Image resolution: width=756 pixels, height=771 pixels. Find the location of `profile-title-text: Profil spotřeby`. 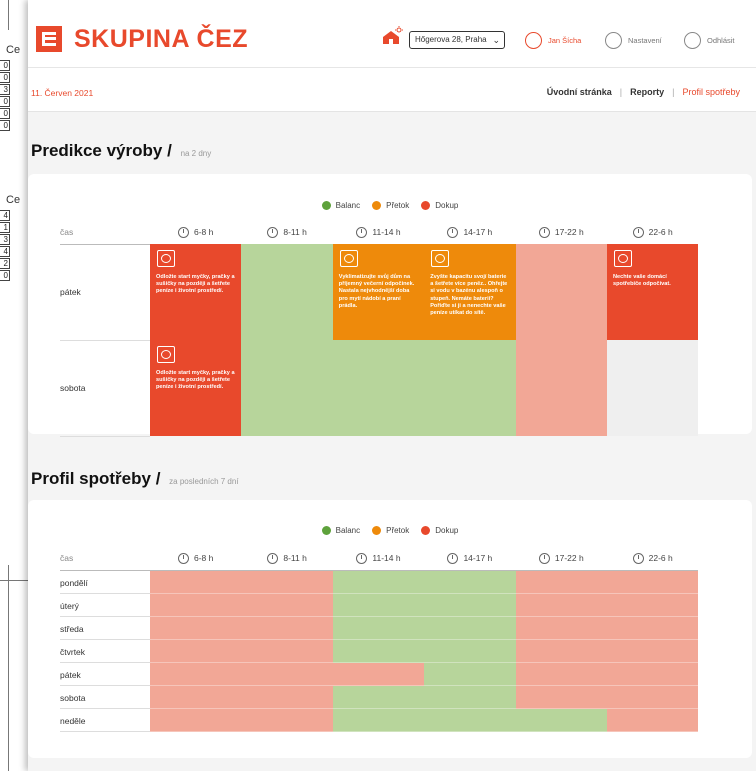

profile-title-text: Profil spotřeby is located at coordinates (91, 478).